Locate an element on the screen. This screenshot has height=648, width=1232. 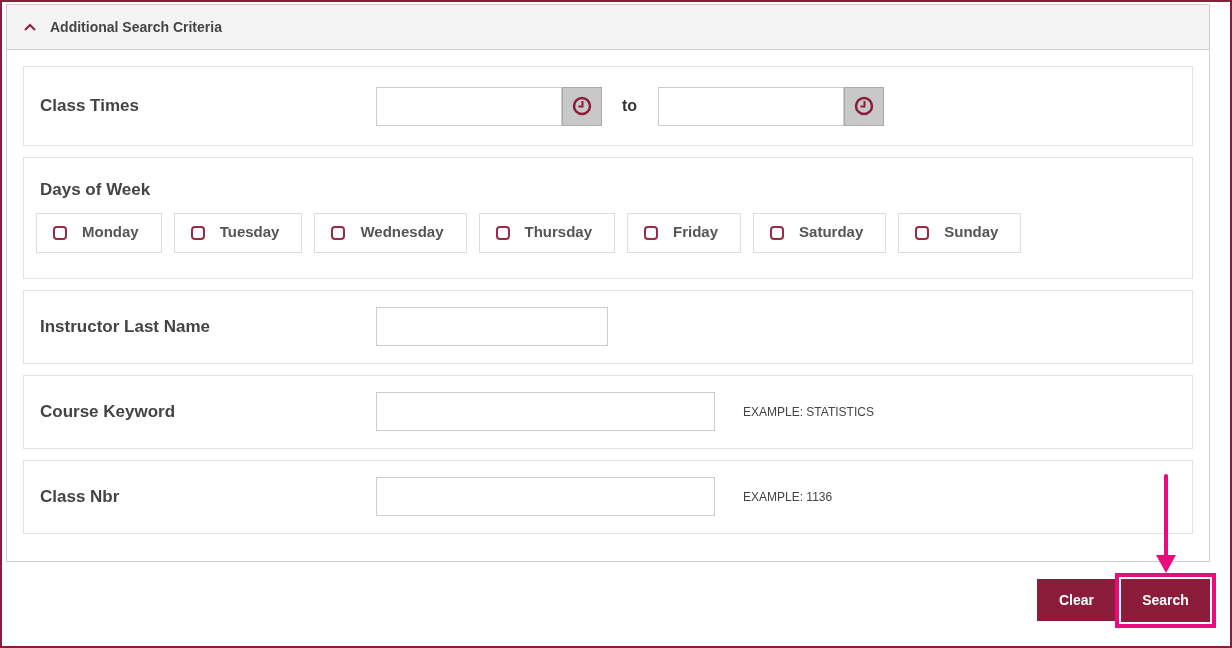
field-label: Instructor Last Name is located at coordinates (125, 326).